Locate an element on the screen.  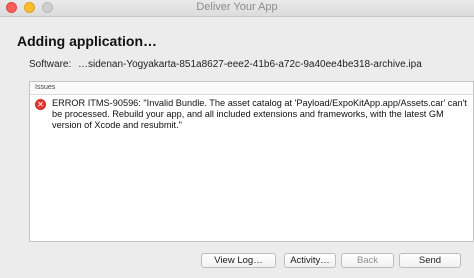
issues-header: Issues is located at coordinates (251, 88).